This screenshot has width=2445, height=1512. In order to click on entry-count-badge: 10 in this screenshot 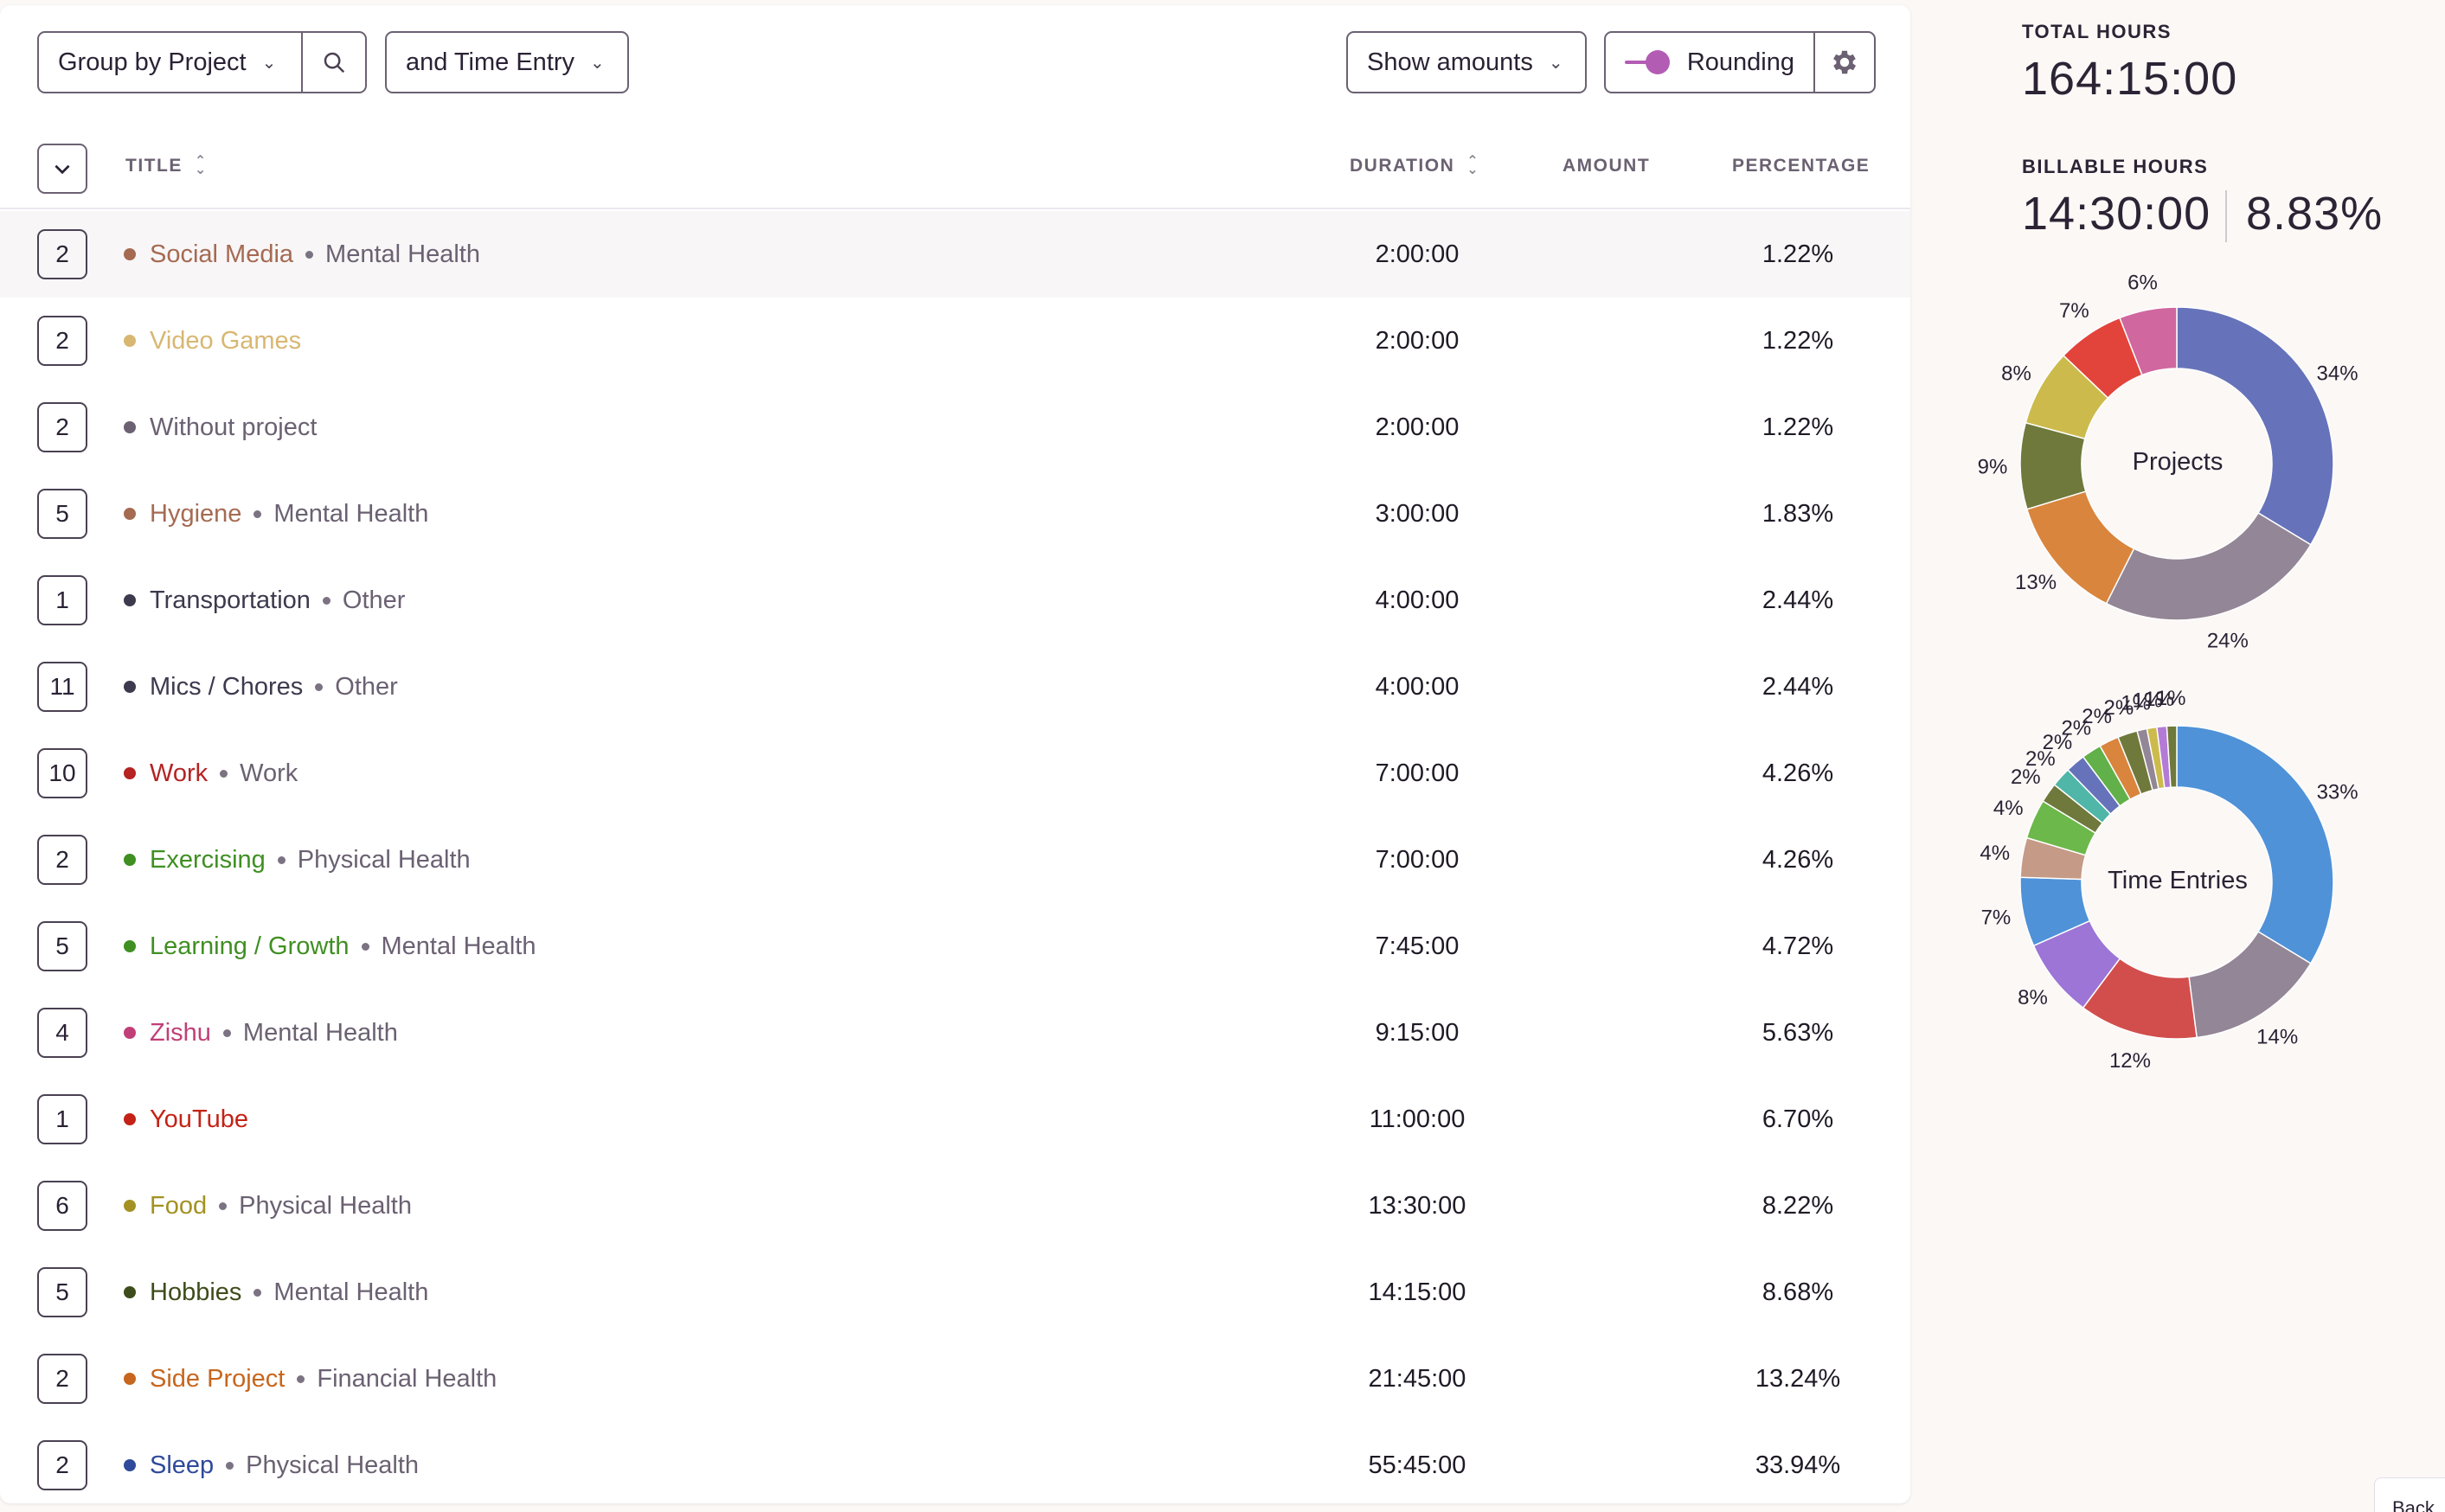, I will do `click(62, 773)`.